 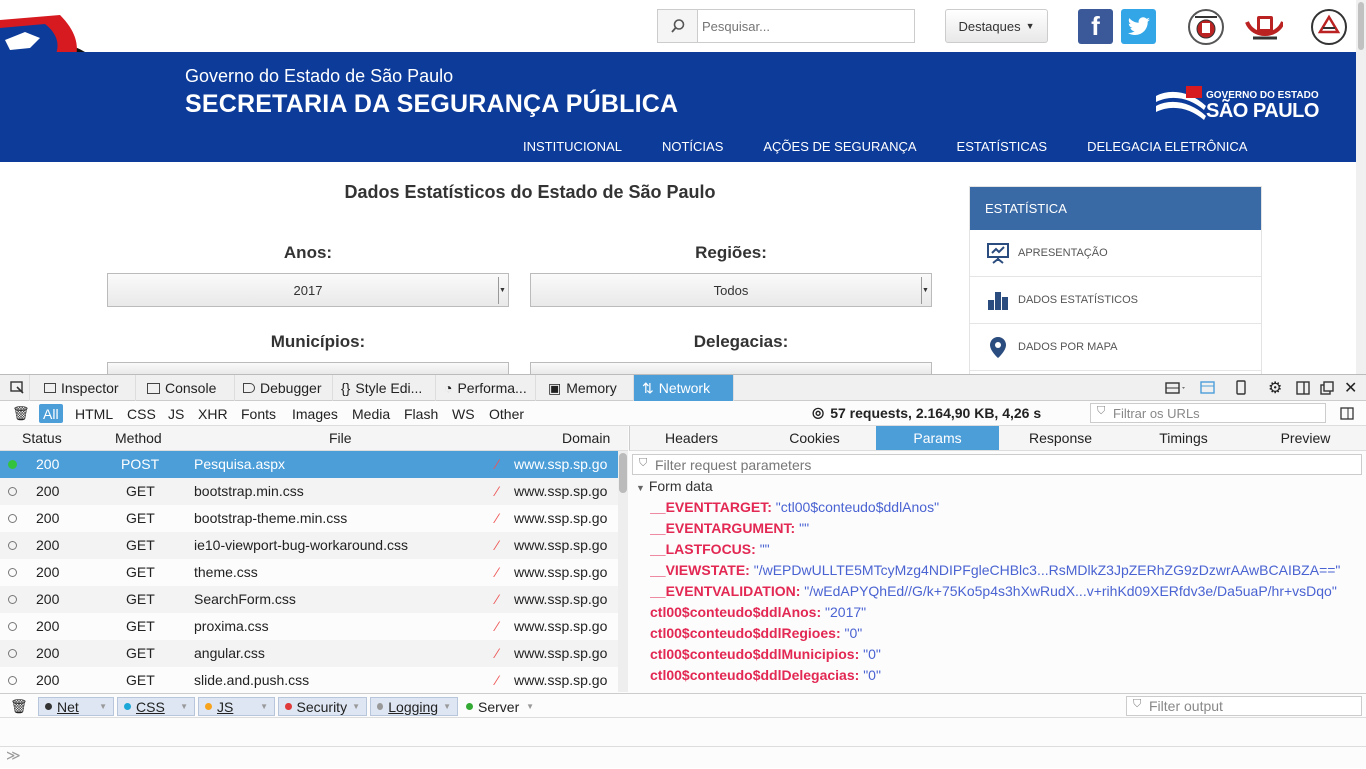 What do you see at coordinates (42, 438) in the screenshot?
I see `col-status: Status` at bounding box center [42, 438].